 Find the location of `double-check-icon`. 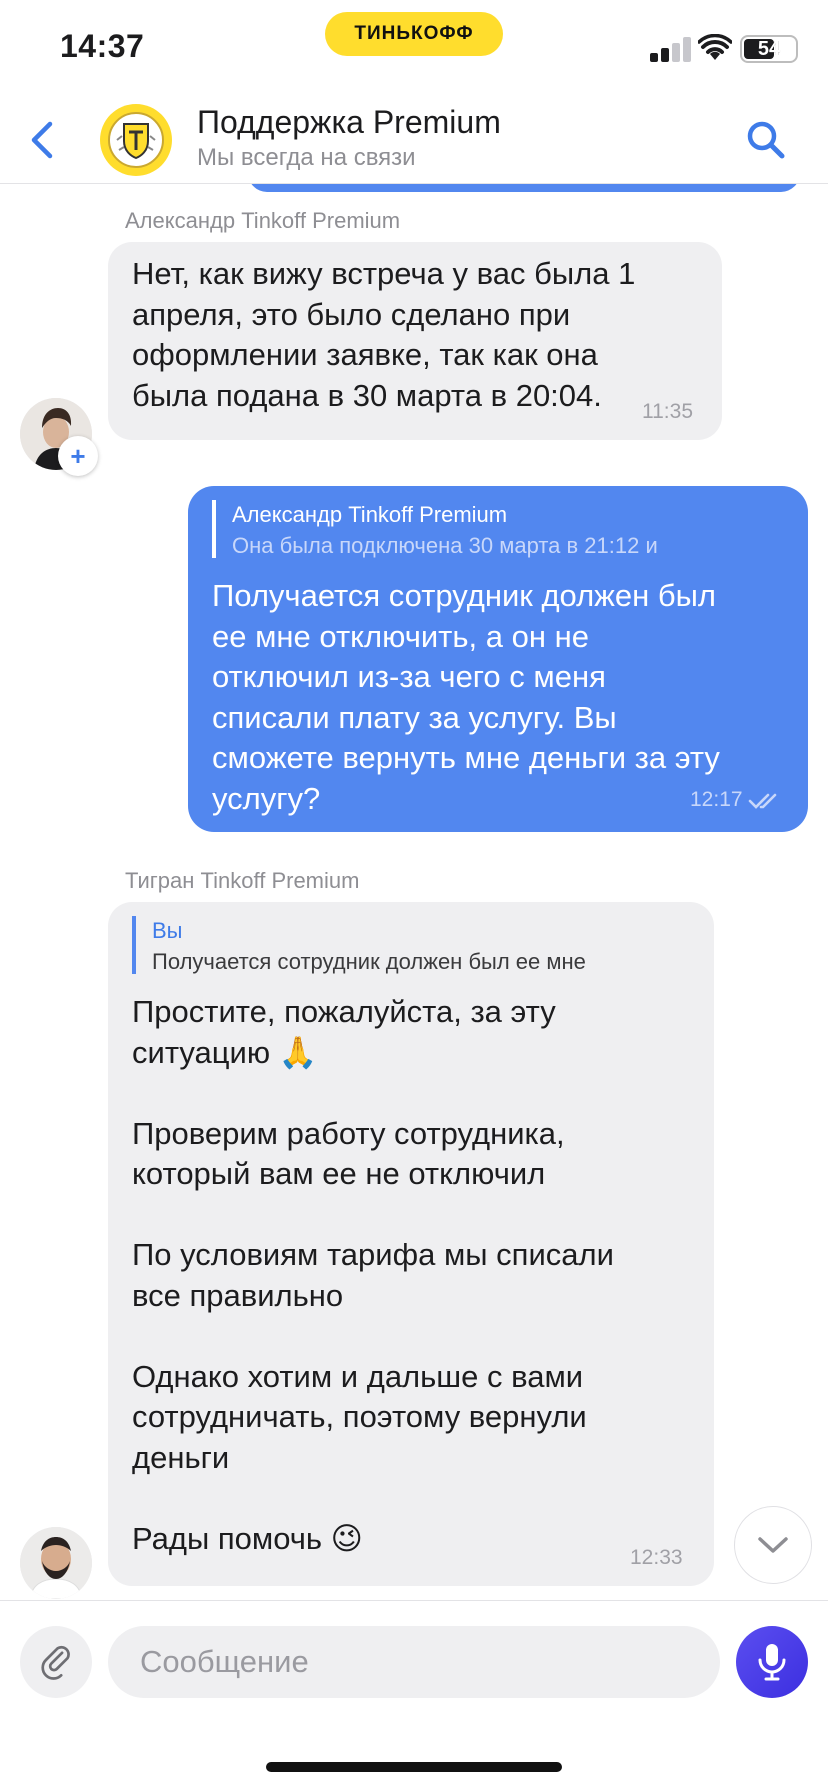

double-check-icon is located at coordinates (762, 801).